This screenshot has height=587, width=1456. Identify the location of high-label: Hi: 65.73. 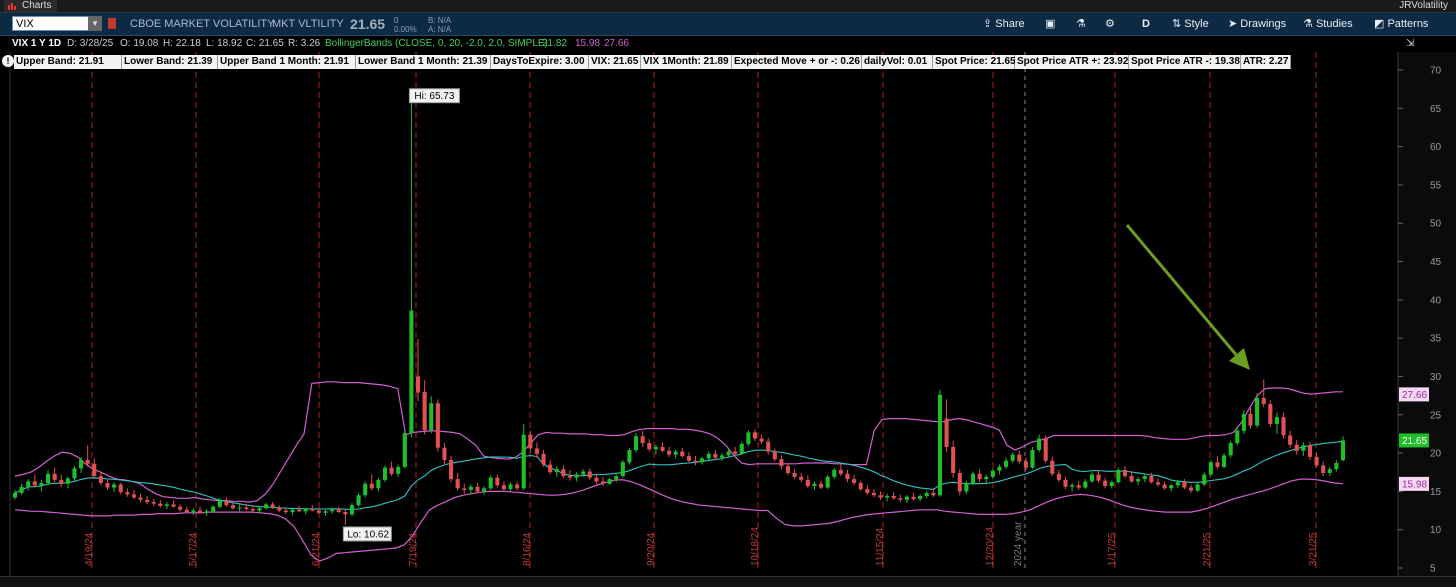
(434, 96).